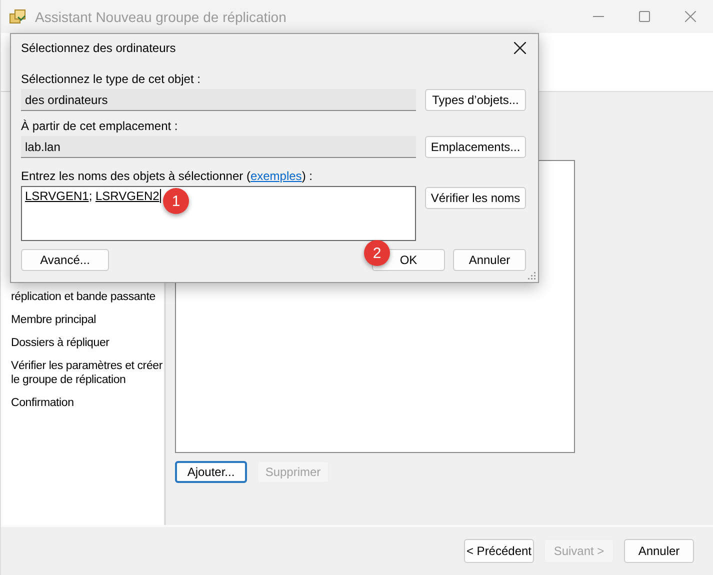 The height and width of the screenshot is (575, 713). What do you see at coordinates (111, 79) in the screenshot?
I see `object-type-label: Sélectionnez le type de cet objet :` at bounding box center [111, 79].